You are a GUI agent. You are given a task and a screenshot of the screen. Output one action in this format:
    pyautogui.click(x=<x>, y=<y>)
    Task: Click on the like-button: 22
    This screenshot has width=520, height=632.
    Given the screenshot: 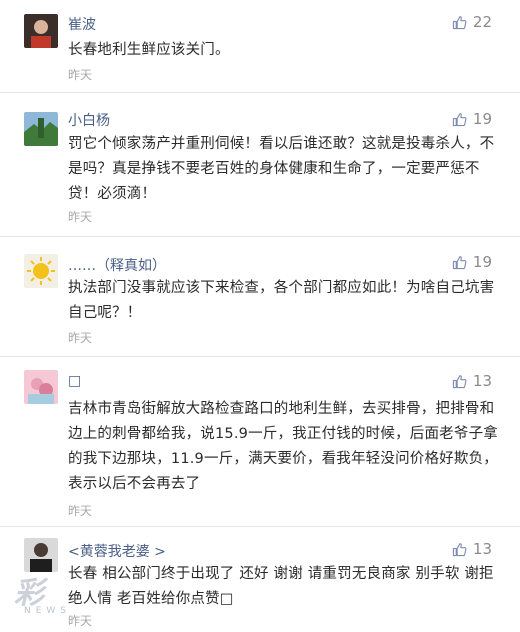 What is the action you would take?
    pyautogui.click(x=472, y=22)
    